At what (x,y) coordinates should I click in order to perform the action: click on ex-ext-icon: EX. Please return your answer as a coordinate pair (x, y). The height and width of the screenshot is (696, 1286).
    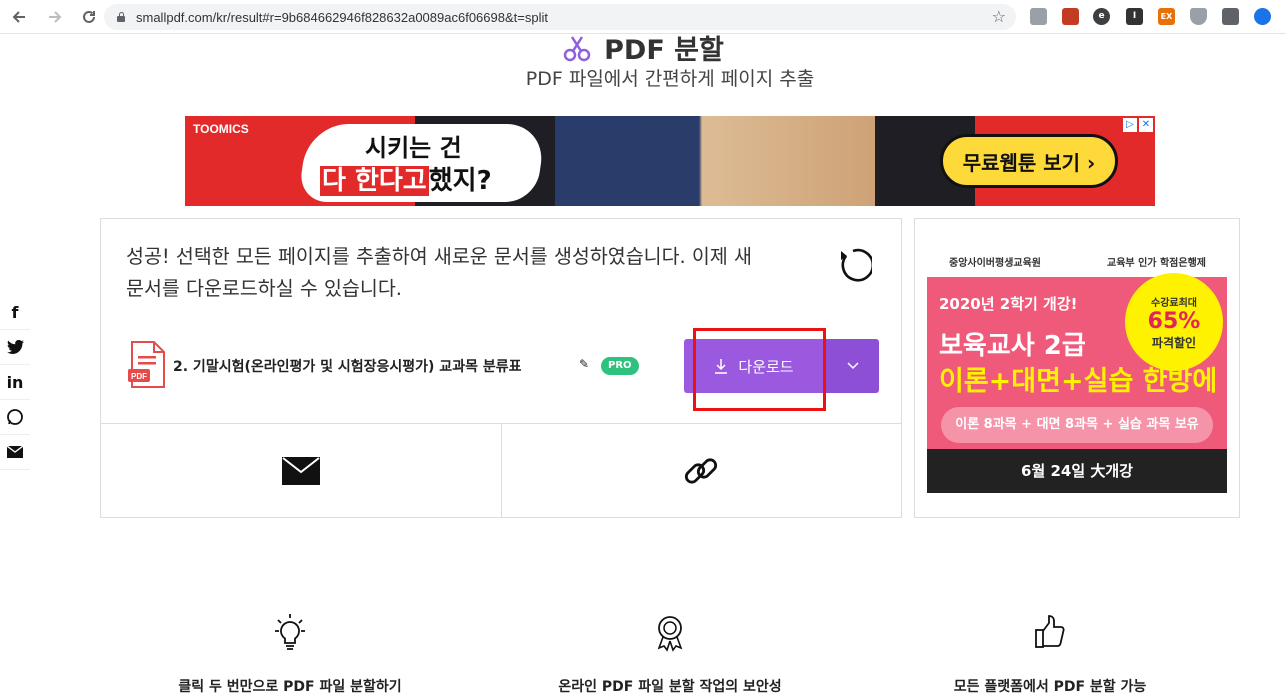
    Looking at the image, I should click on (1166, 16).